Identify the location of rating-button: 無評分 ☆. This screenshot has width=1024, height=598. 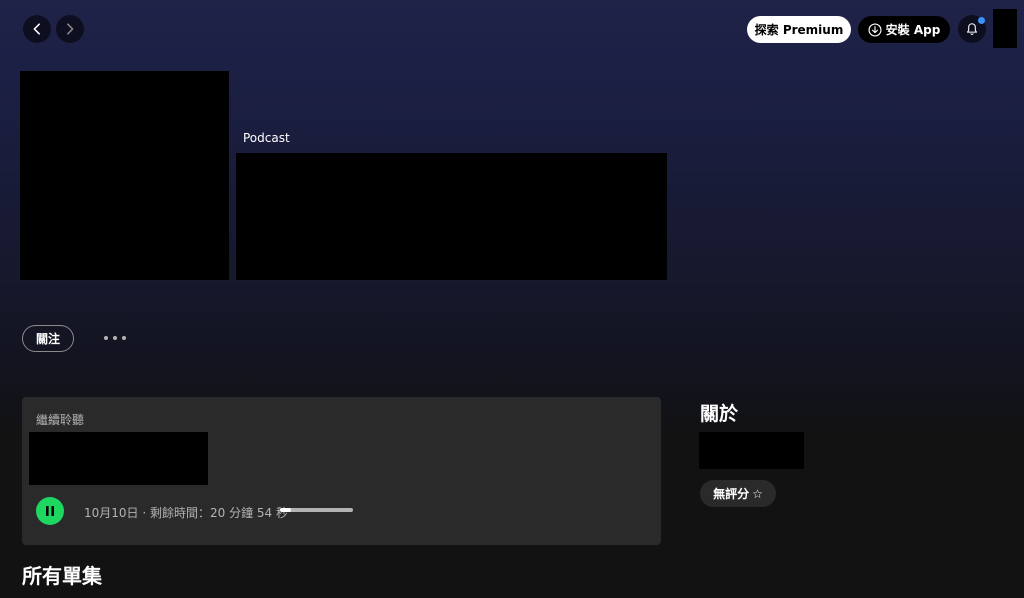
(738, 493).